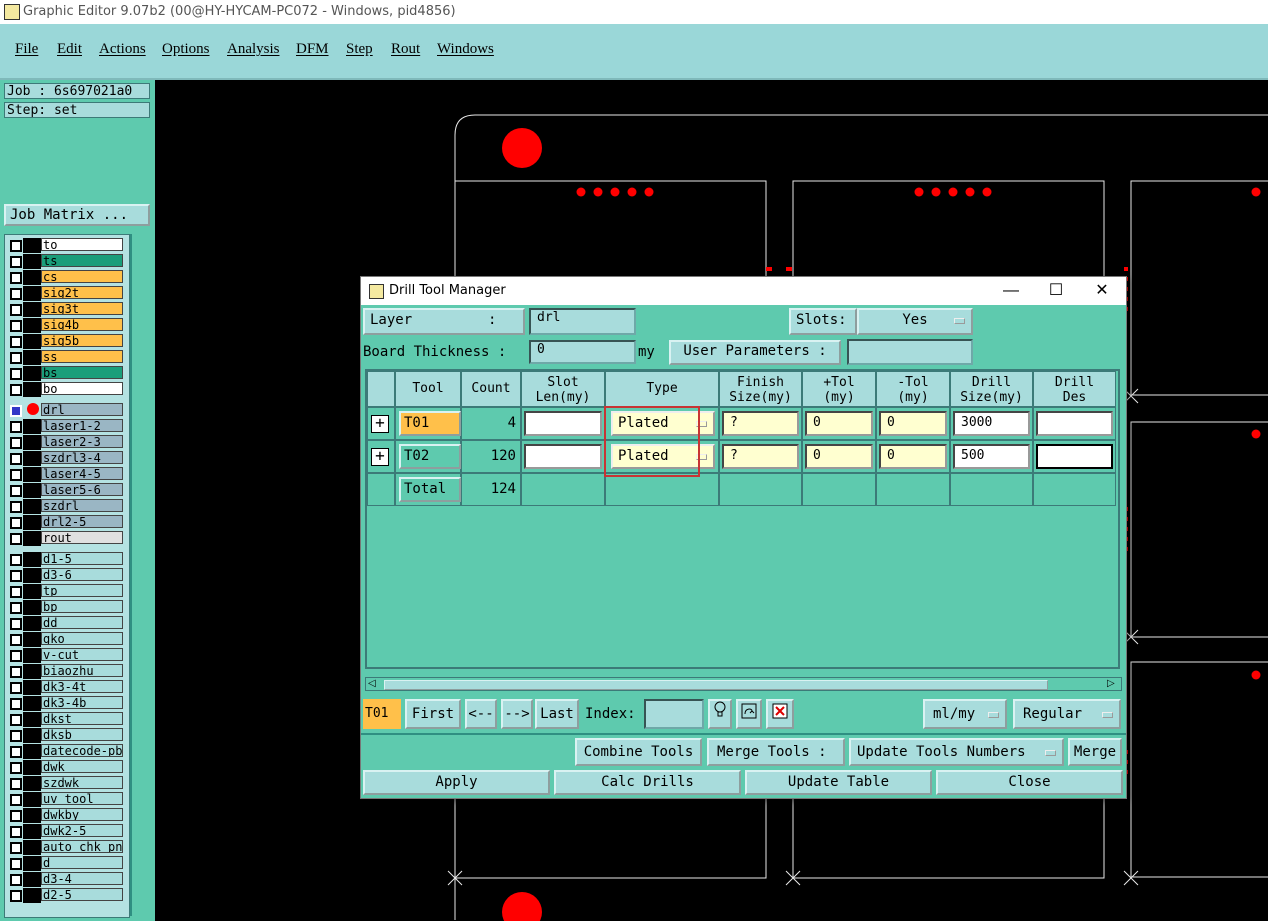  Describe the element at coordinates (720, 714) in the screenshot. I see `bulb-icon` at that location.